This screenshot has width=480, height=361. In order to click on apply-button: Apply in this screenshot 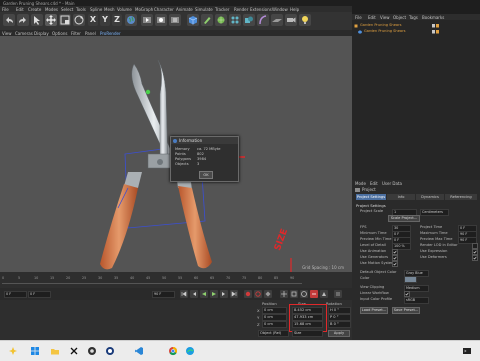, I will do `click(339, 333)`.